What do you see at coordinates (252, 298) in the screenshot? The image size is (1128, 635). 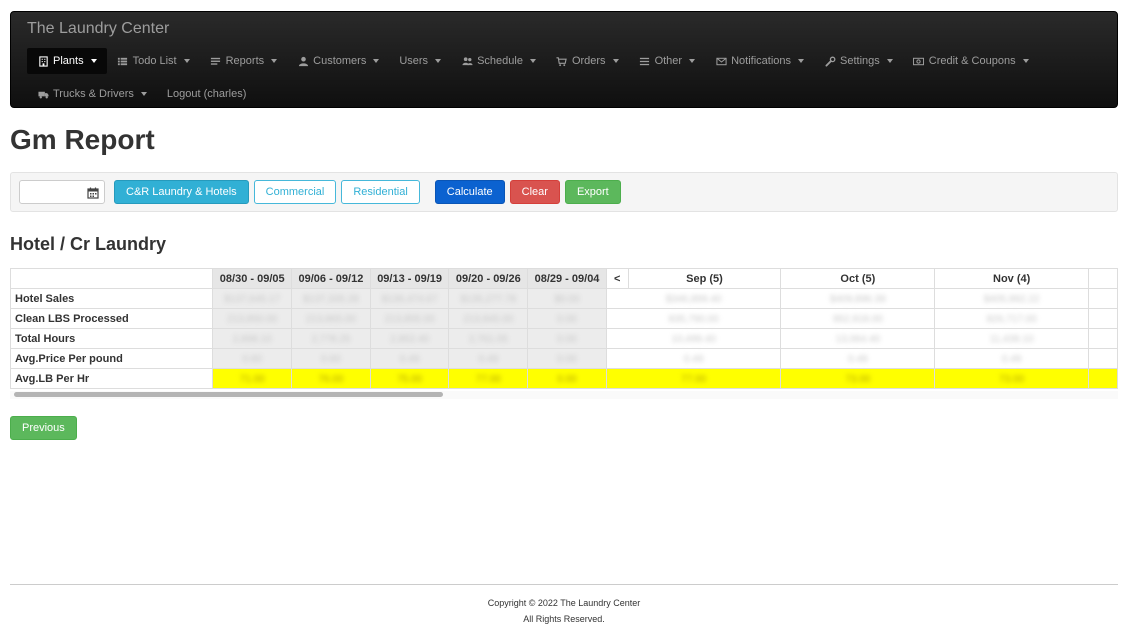 I see `week-cell: $137,645.17` at bounding box center [252, 298].